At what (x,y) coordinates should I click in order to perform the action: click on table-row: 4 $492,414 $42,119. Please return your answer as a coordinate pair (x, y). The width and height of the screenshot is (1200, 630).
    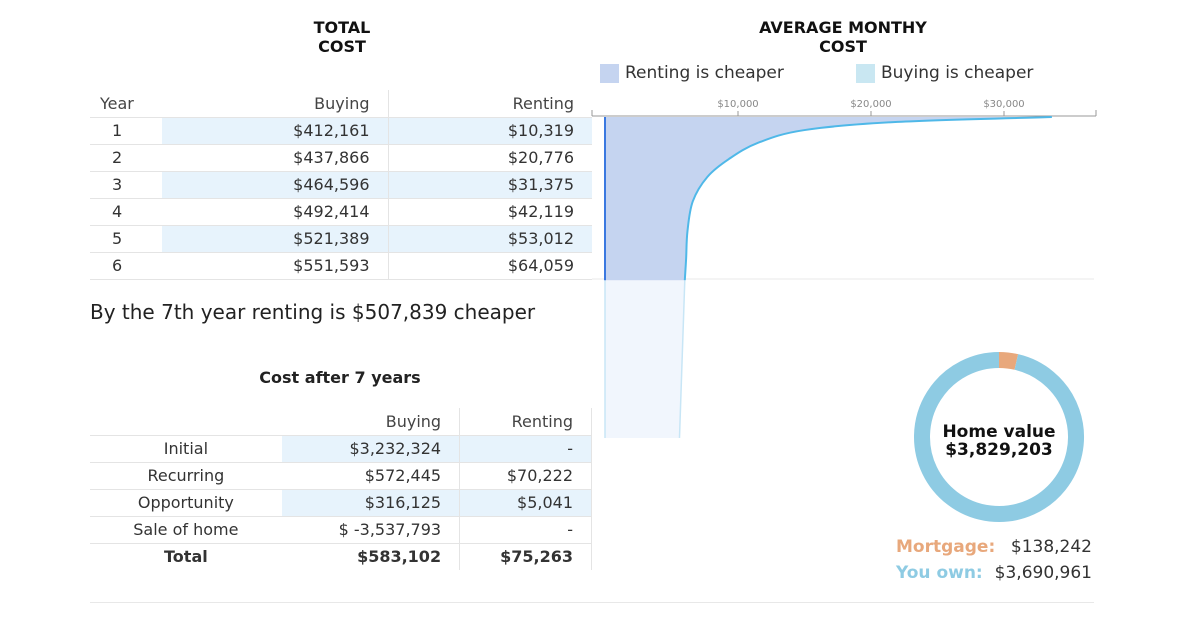
    Looking at the image, I should click on (341, 211).